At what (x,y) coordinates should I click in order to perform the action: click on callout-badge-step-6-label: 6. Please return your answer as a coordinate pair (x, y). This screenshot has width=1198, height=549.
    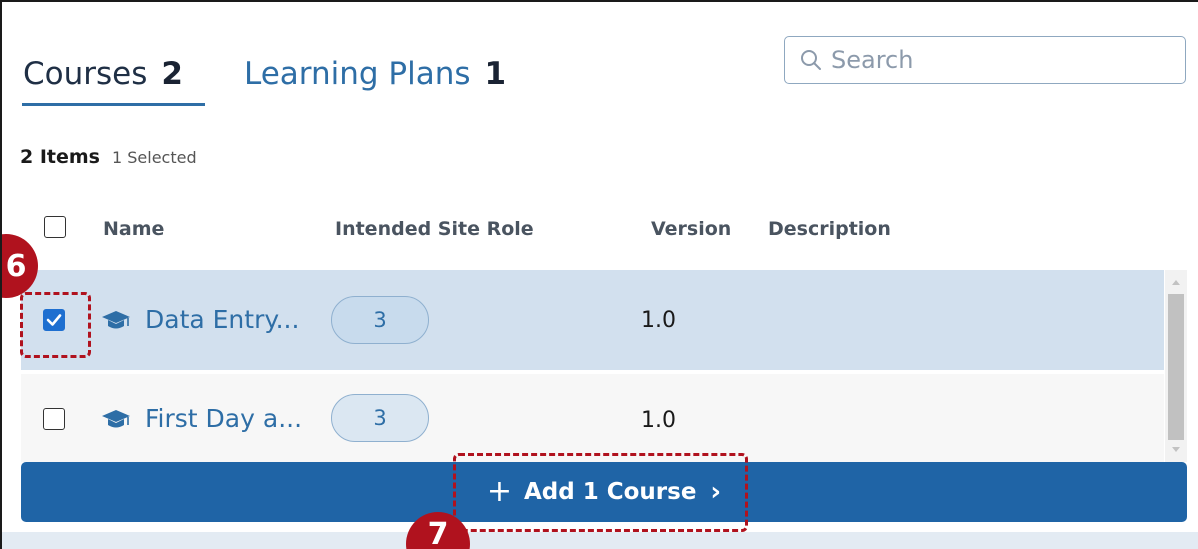
    Looking at the image, I should click on (16, 266).